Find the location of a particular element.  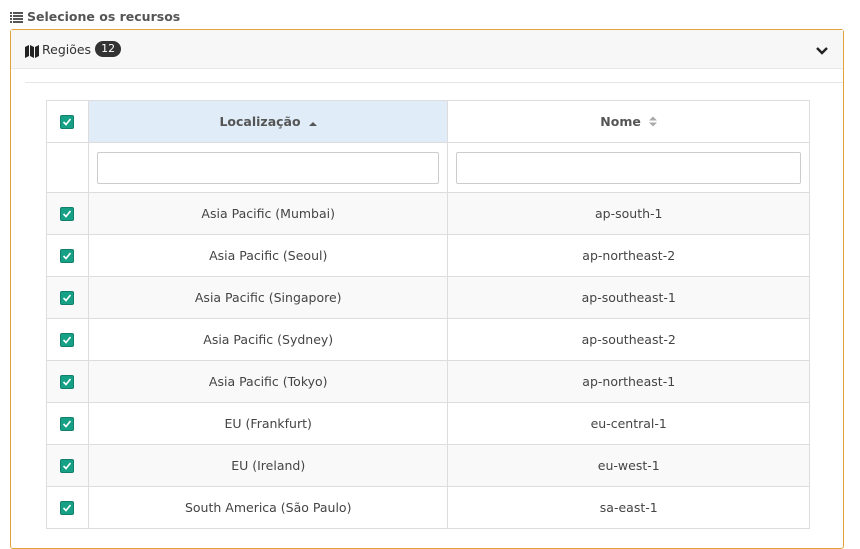

section-header: Selecione os recursos is located at coordinates (95, 16).